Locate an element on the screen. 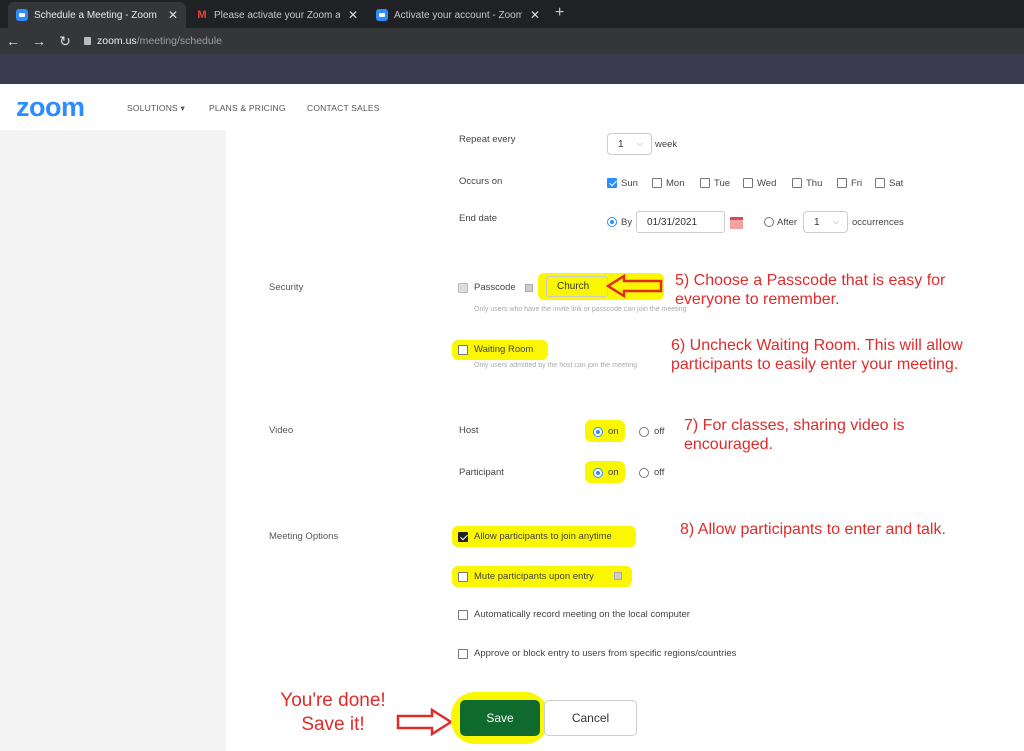 This screenshot has width=1024, height=751. tab-title: Schedule a Meeting - Zoom is located at coordinates (95, 15).